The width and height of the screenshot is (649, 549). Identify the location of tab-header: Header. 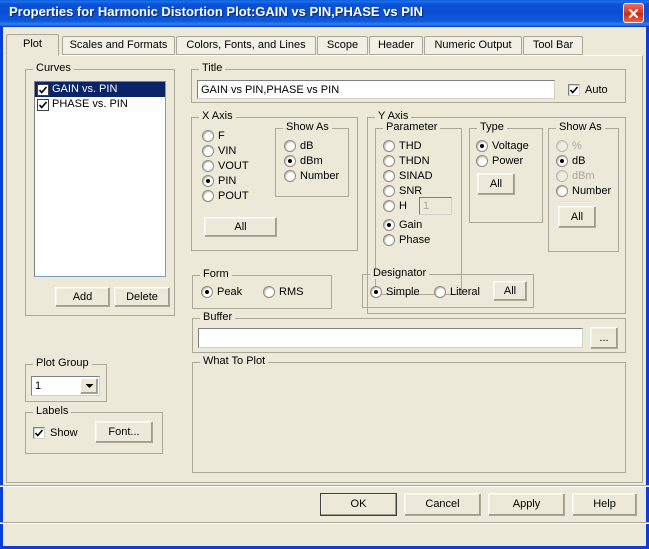
(396, 45).